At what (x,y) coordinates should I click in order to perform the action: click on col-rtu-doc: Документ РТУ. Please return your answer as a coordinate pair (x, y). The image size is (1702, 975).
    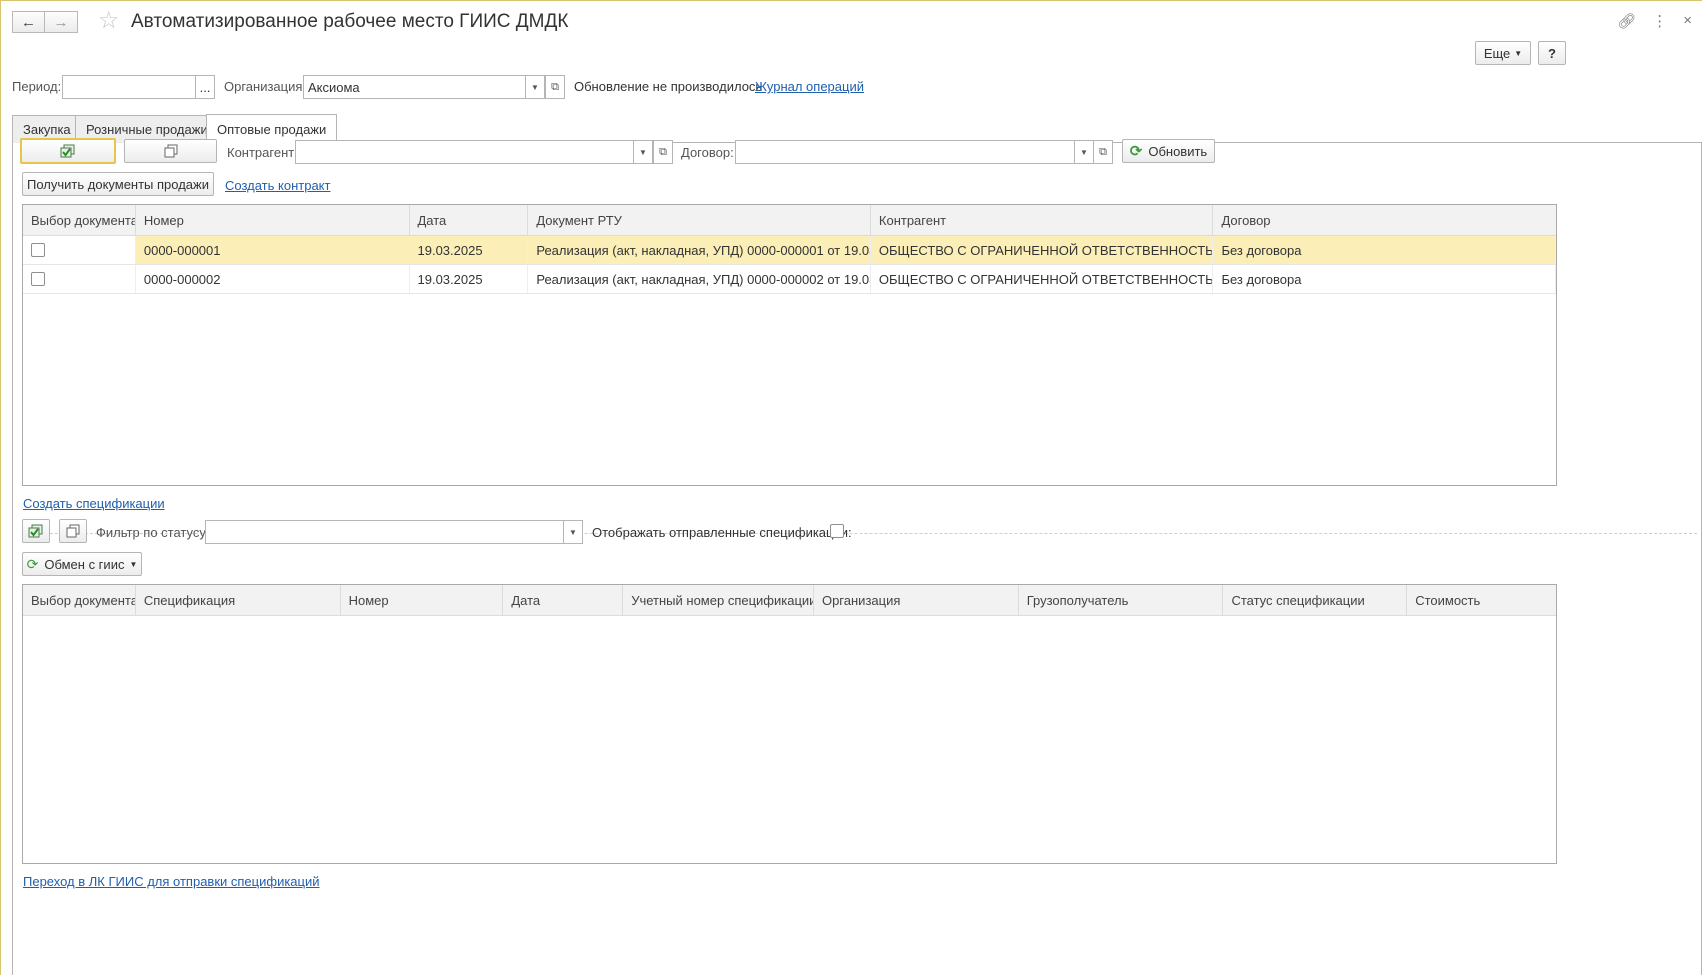
    Looking at the image, I should click on (699, 220).